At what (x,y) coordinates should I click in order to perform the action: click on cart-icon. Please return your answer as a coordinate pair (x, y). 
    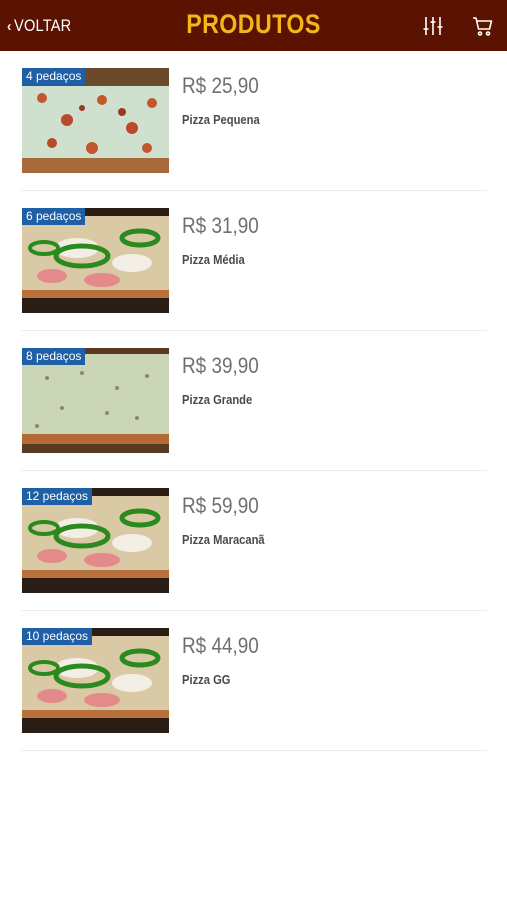
    Looking at the image, I should click on (483, 26).